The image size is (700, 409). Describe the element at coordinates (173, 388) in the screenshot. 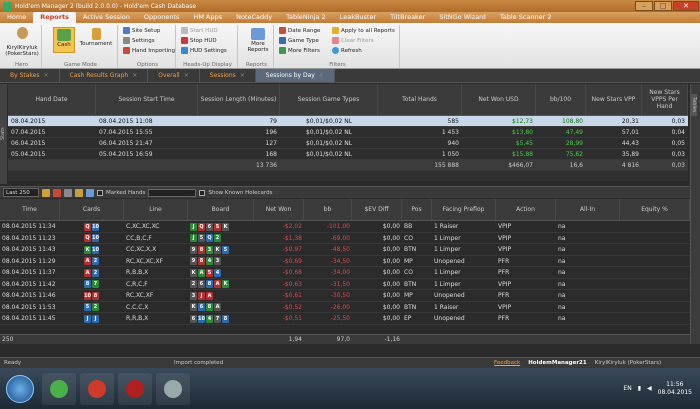

I see `taskbar-app` at that location.